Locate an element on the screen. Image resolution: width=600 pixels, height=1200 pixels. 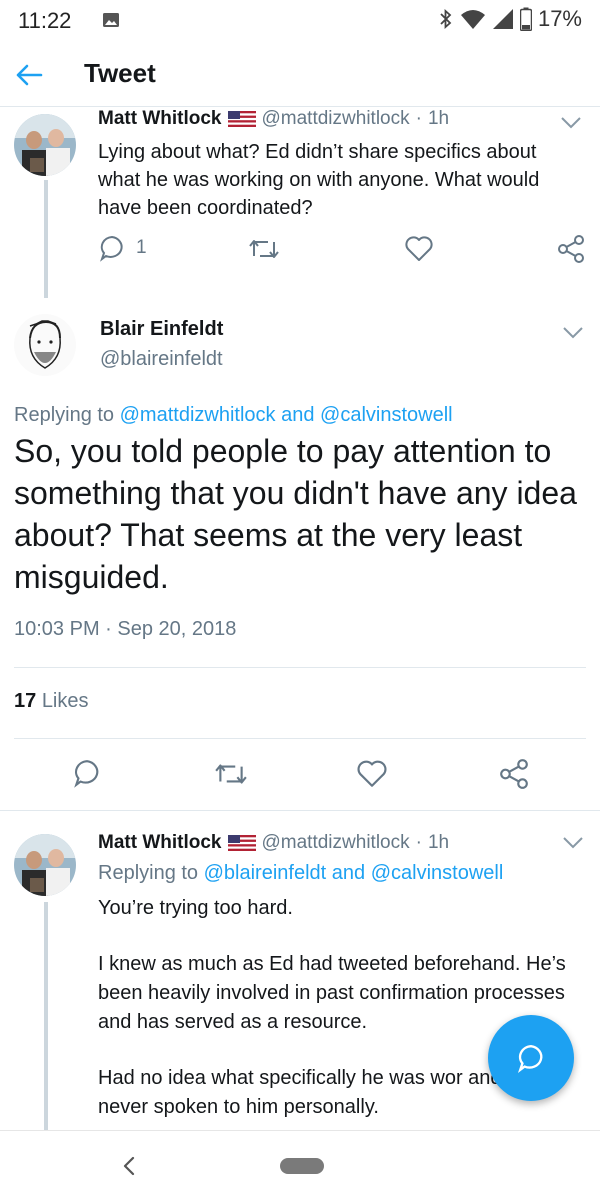
reply-action: 1 is located at coordinates (122, 248).